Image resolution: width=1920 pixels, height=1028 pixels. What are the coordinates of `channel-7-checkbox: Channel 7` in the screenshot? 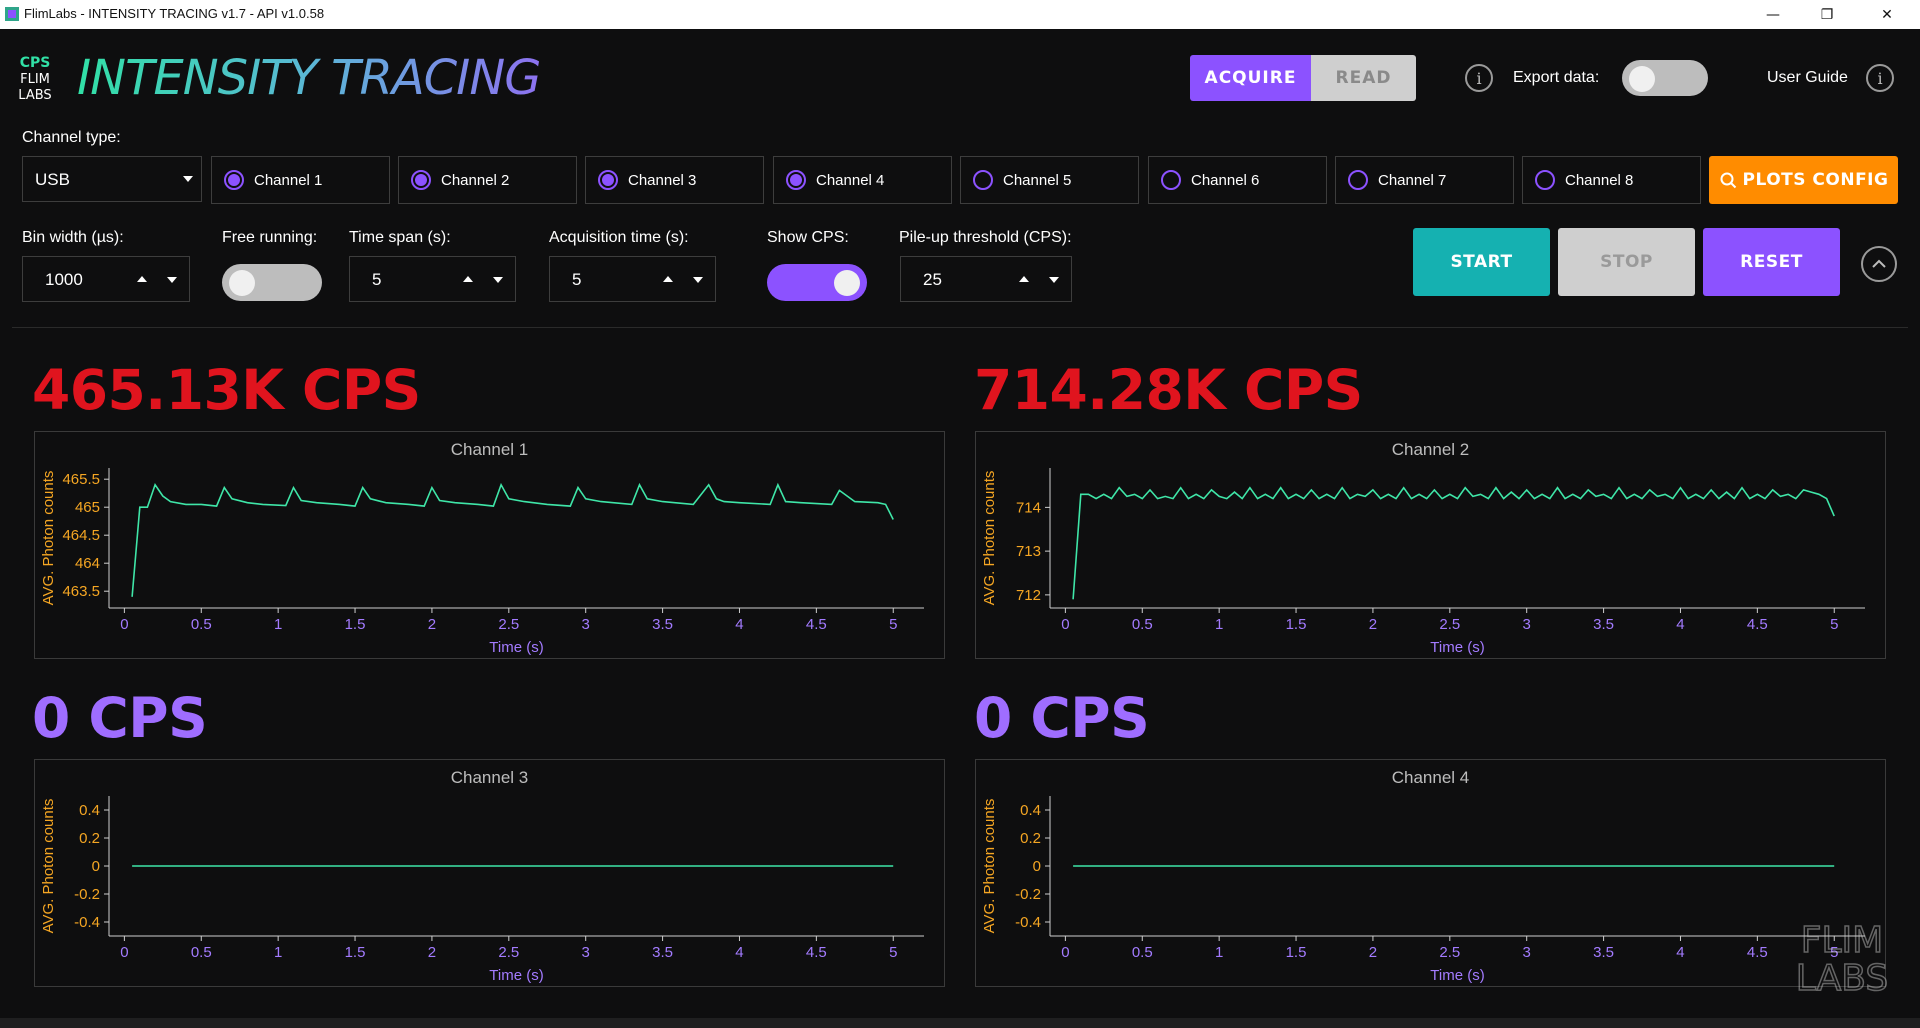 It's located at (1424, 180).